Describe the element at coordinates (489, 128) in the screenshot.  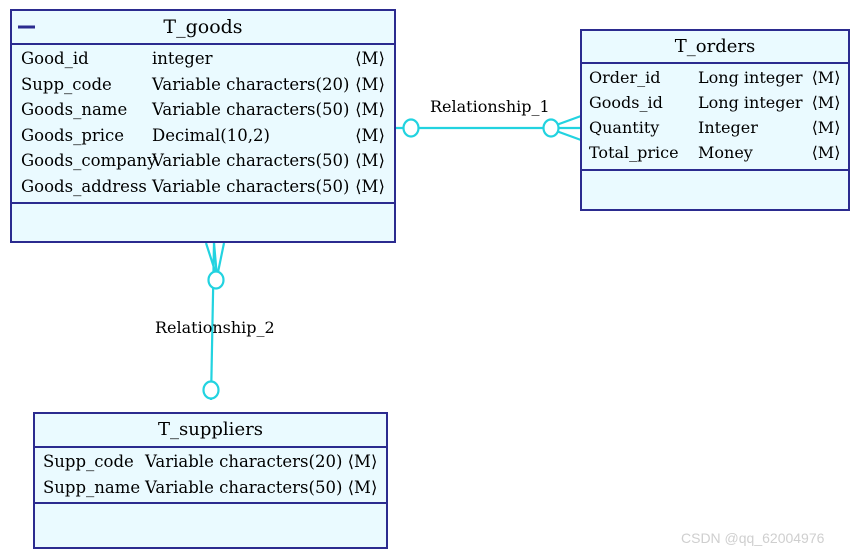
I see `relationship-1-connector` at that location.